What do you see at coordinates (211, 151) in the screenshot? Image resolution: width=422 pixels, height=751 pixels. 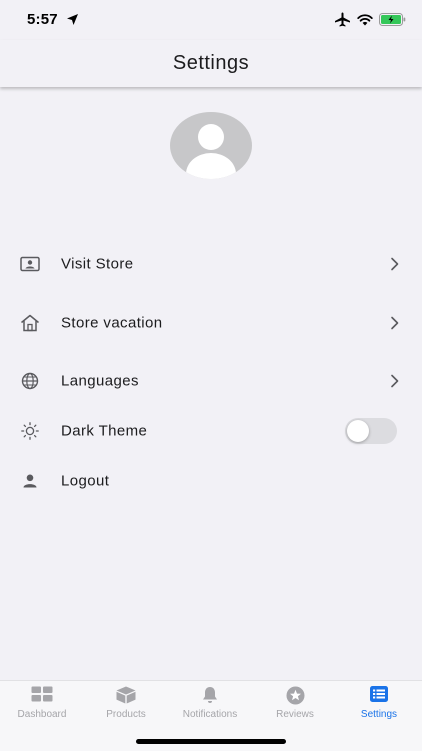 I see `person-silhouette-icon` at bounding box center [211, 151].